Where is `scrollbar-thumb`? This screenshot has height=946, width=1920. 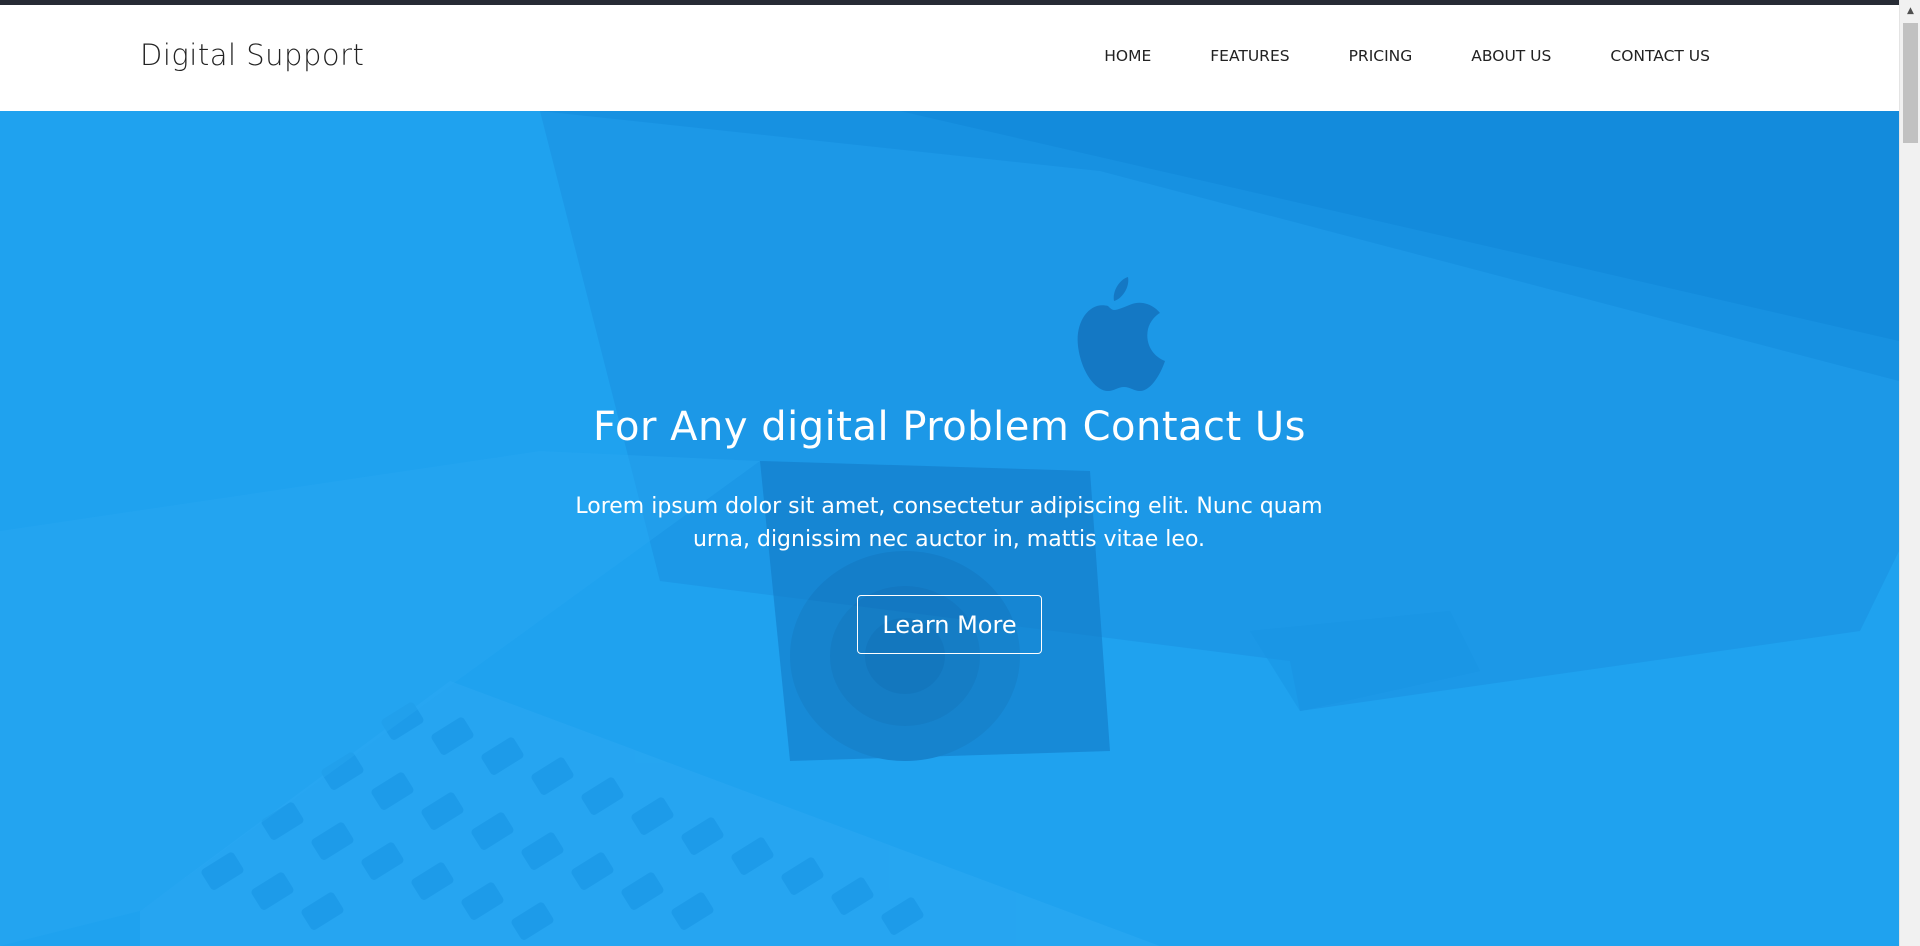
scrollbar-thumb is located at coordinates (1910, 83).